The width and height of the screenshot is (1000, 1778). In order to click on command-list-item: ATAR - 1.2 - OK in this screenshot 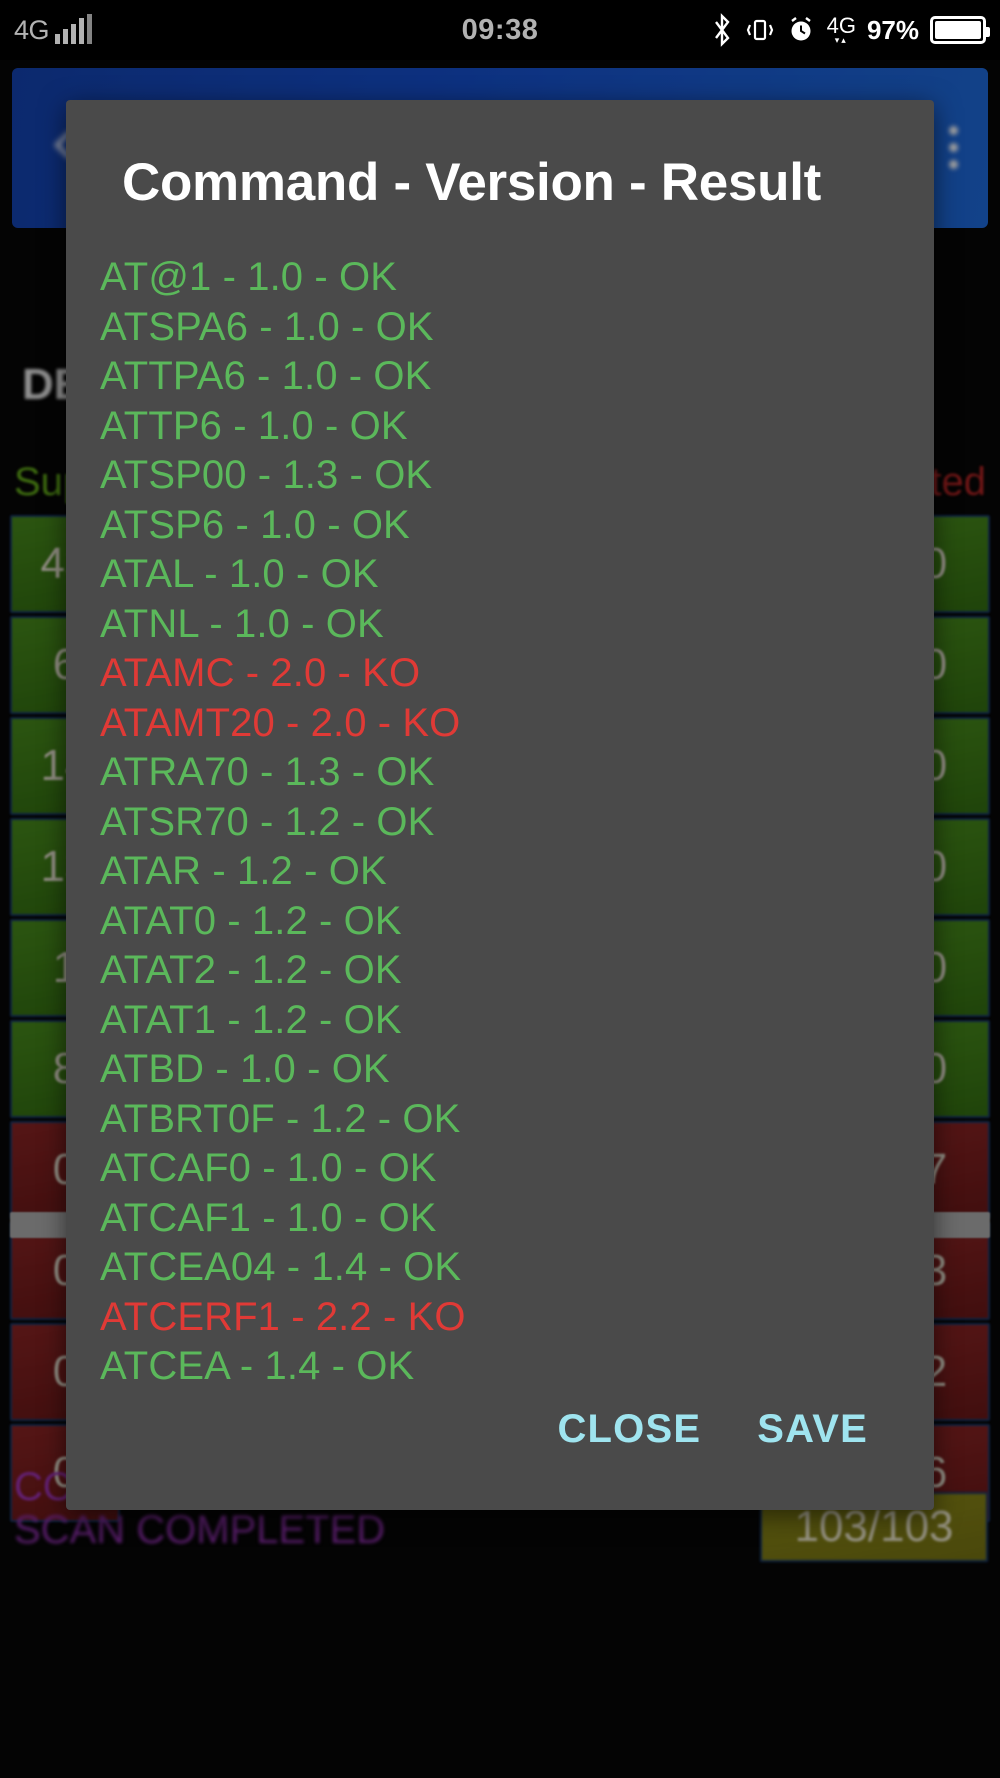, I will do `click(243, 871)`.